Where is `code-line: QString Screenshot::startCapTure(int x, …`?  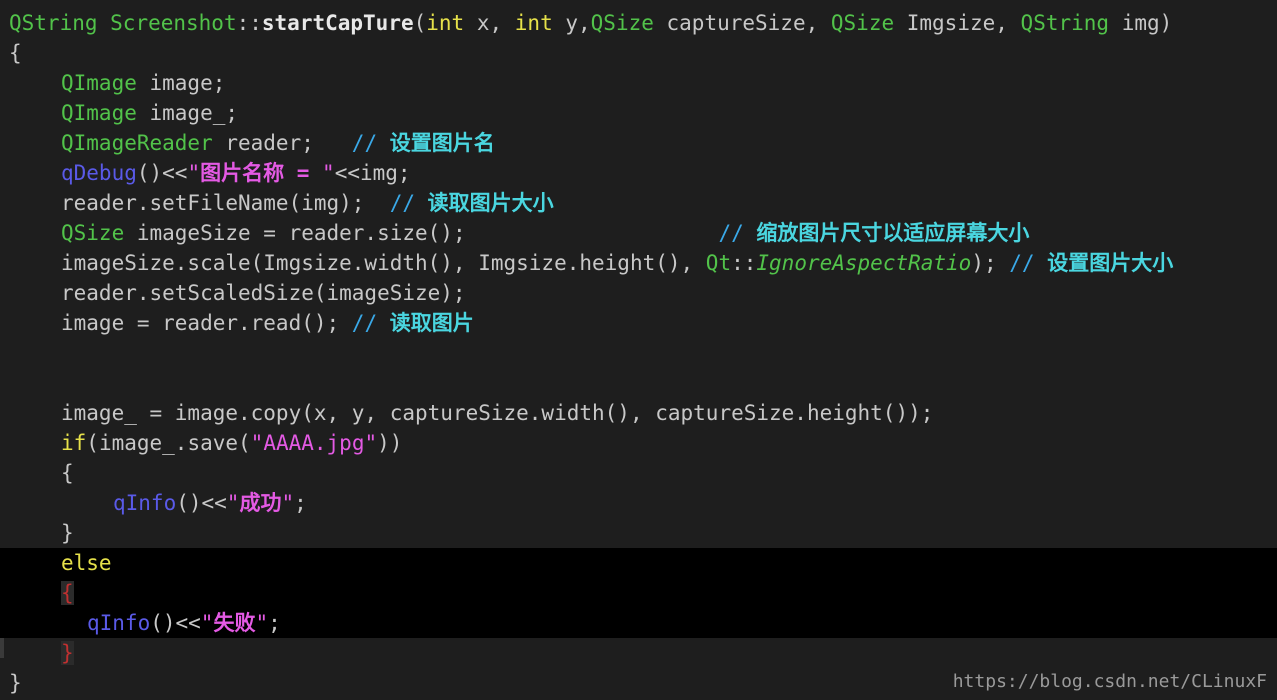
code-line: QString Screenshot::startCapTure(int x, … is located at coordinates (638, 23).